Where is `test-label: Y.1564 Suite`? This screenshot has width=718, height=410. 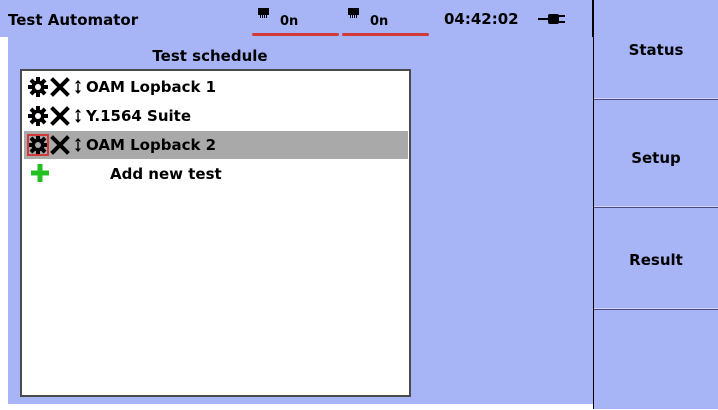 test-label: Y.1564 Suite is located at coordinates (139, 116).